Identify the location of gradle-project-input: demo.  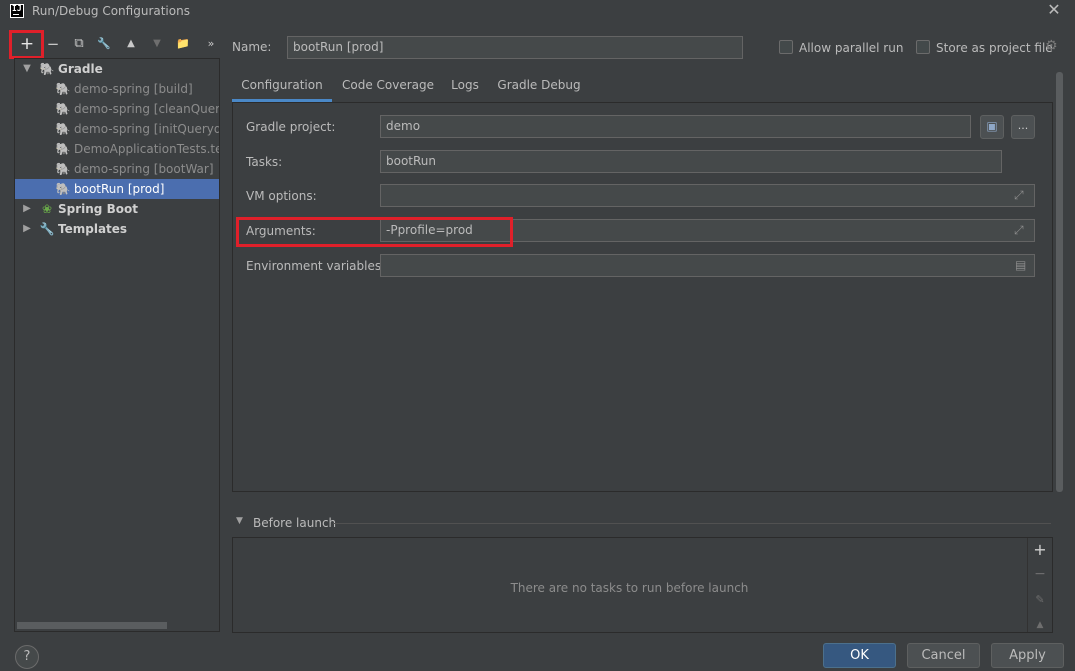
(675, 126).